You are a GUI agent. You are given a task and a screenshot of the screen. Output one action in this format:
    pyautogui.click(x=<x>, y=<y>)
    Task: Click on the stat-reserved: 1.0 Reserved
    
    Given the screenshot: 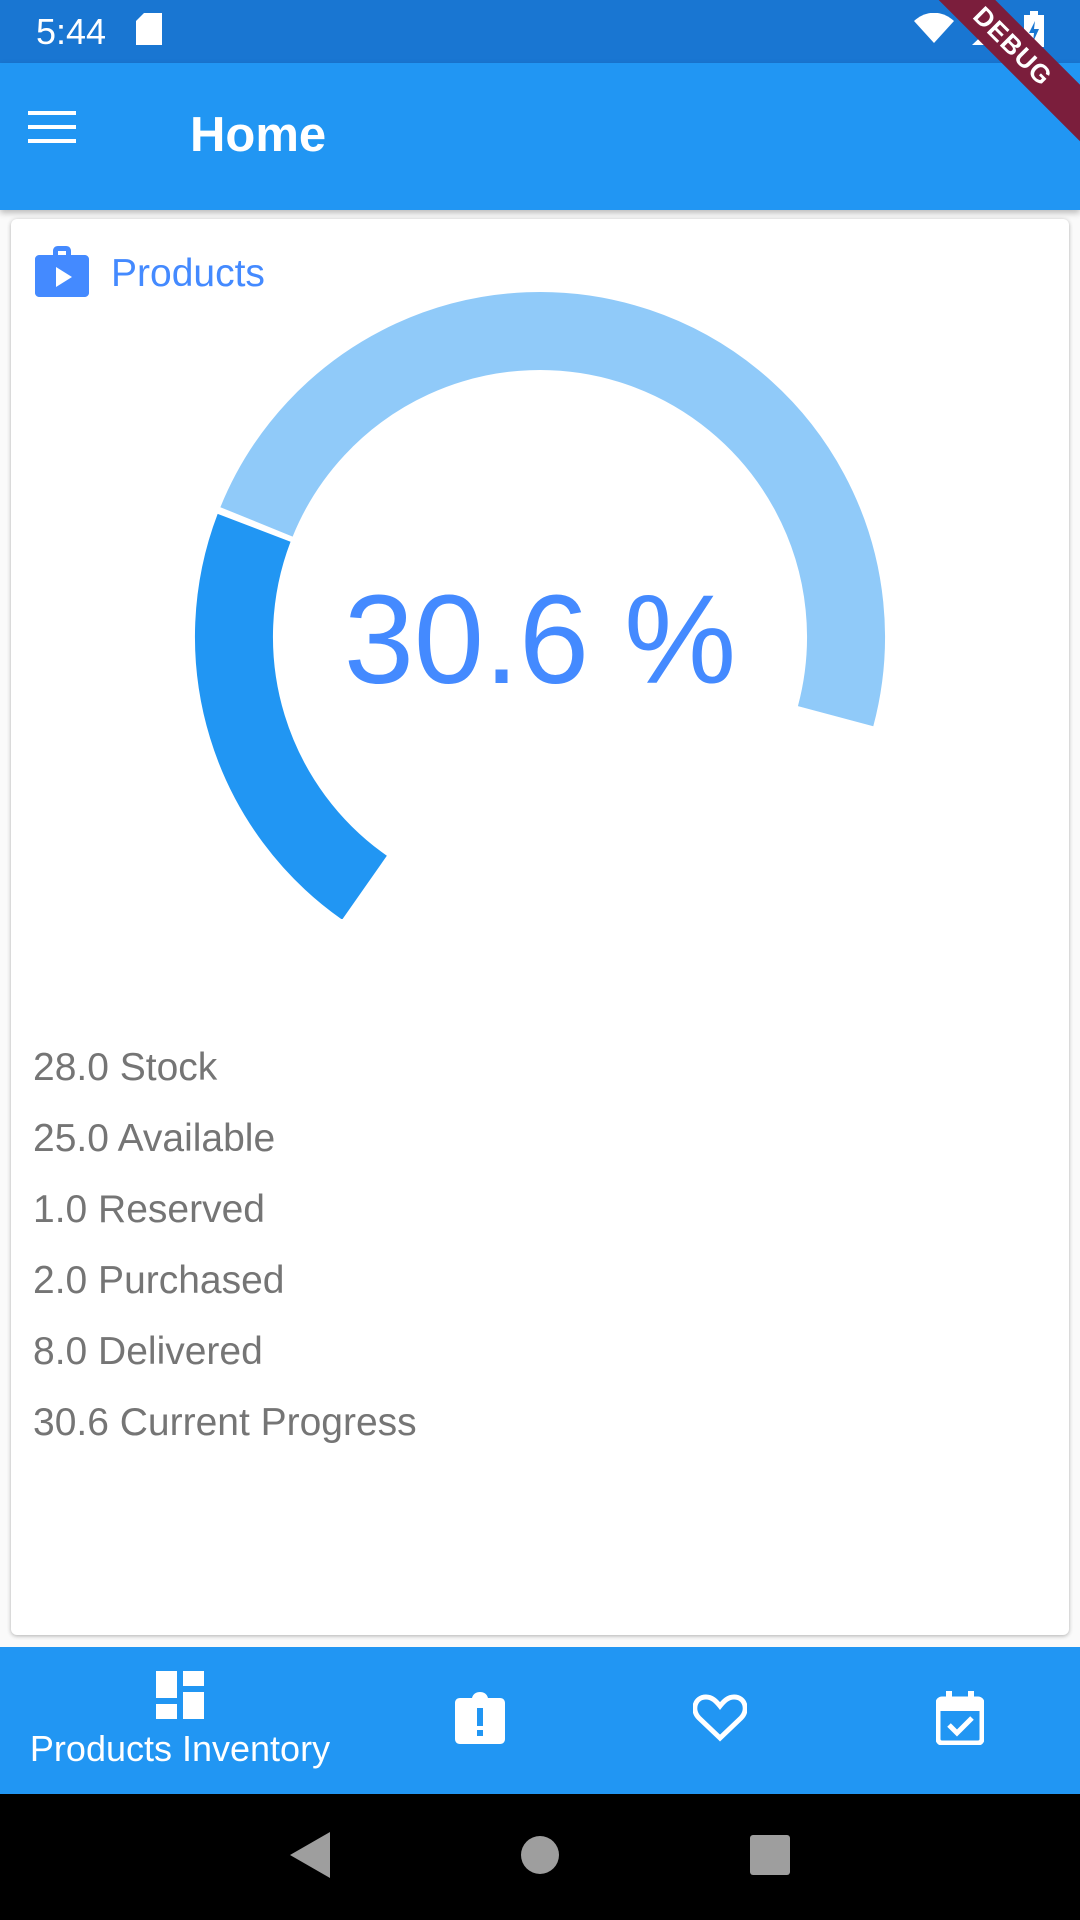 What is the action you would take?
    pyautogui.click(x=149, y=1209)
    